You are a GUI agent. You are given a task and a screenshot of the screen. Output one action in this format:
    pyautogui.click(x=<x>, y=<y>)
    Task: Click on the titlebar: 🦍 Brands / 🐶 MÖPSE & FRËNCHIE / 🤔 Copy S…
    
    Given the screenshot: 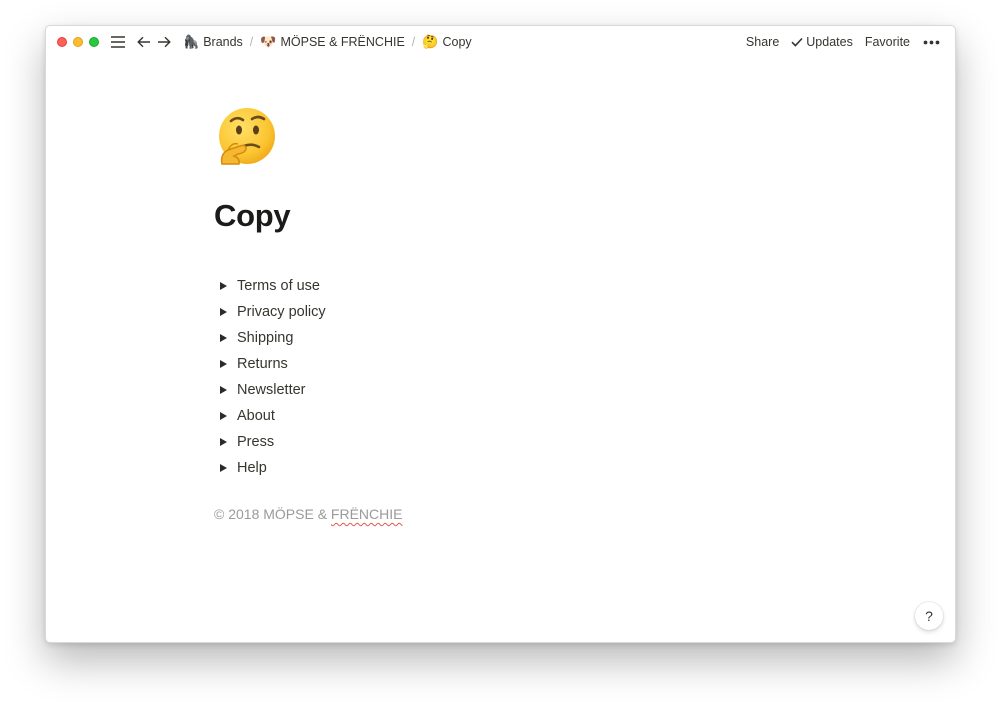 What is the action you would take?
    pyautogui.click(x=500, y=42)
    